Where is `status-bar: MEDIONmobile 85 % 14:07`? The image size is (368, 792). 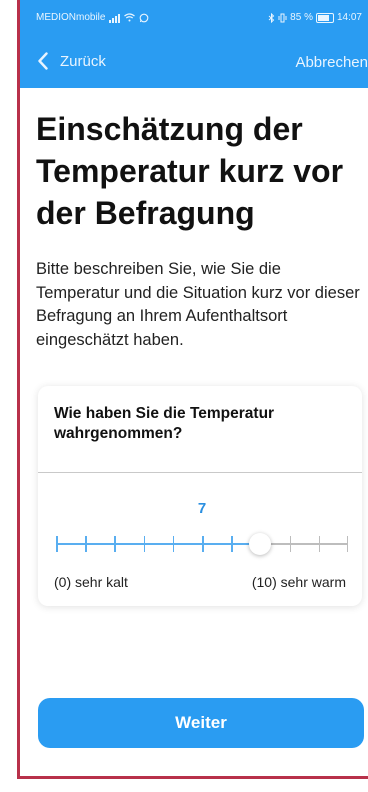
status-bar: MEDIONmobile 85 % 14:07 is located at coordinates (194, 20).